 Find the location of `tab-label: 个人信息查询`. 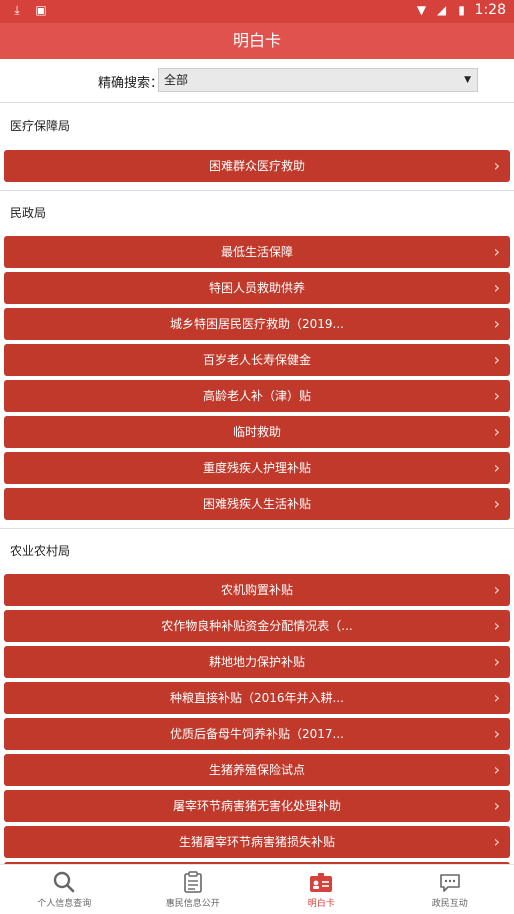

tab-label: 个人信息查询 is located at coordinates (64, 904).